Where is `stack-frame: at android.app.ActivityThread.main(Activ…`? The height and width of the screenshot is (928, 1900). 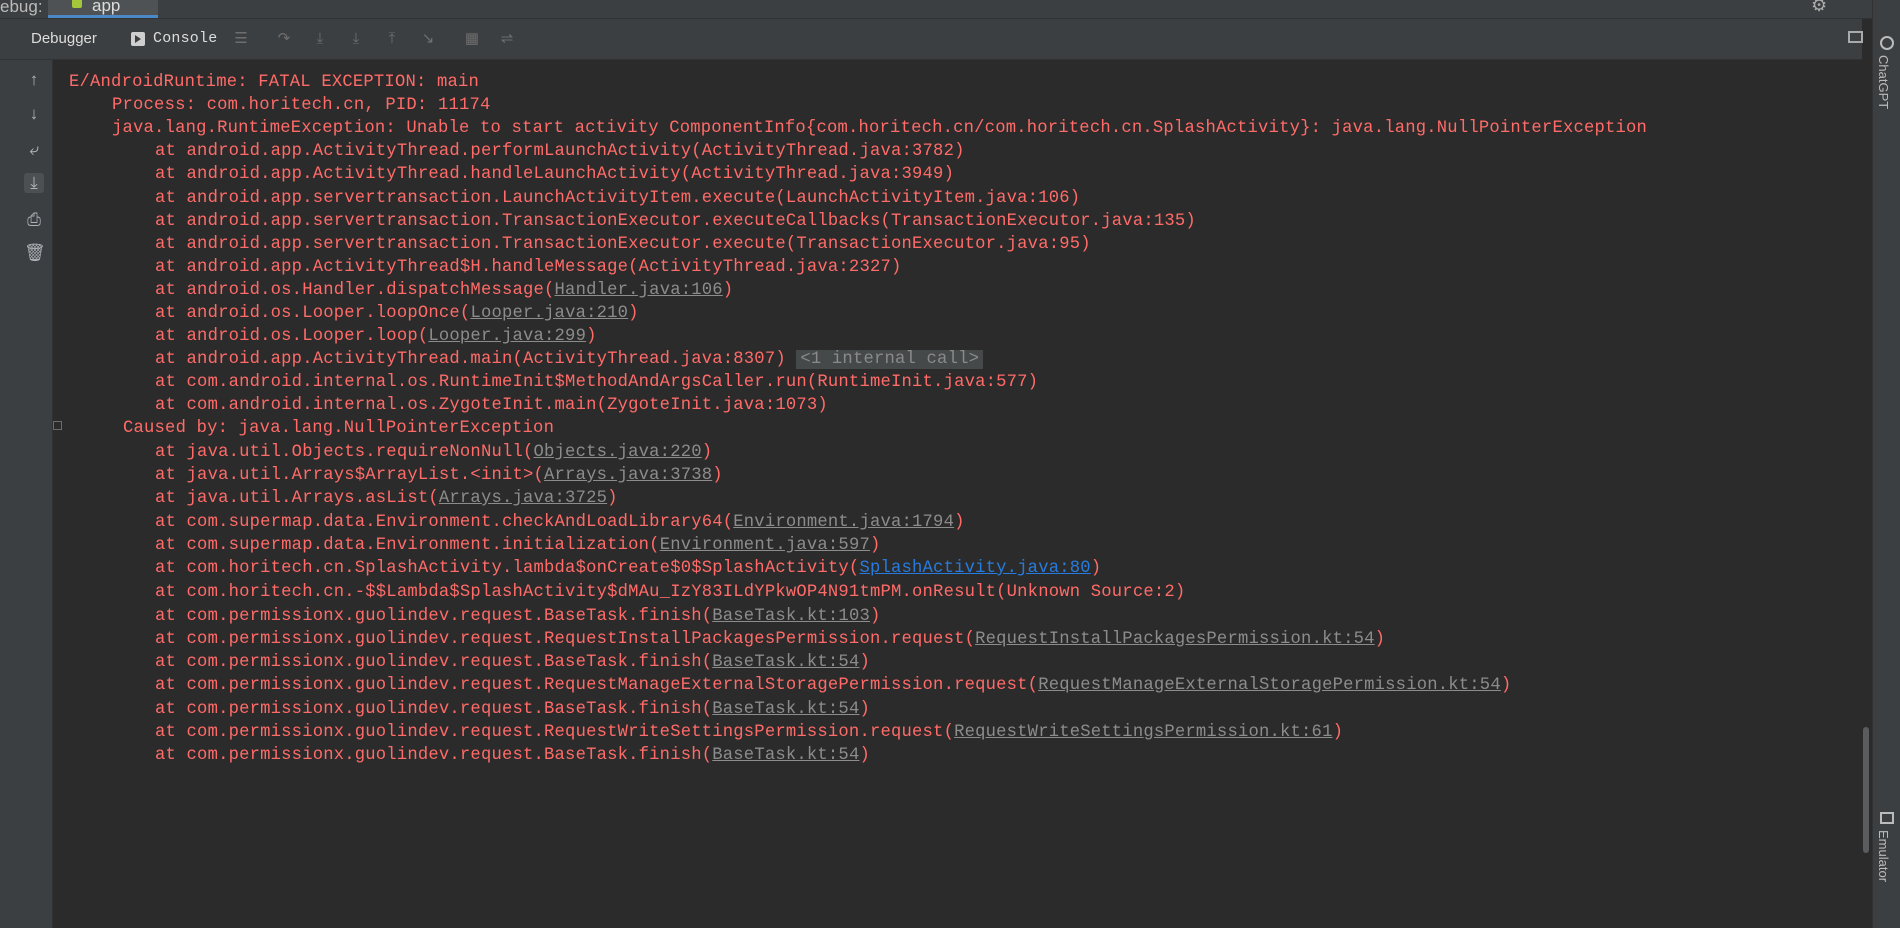 stack-frame: at android.app.ActivityThread.main(Activ… is located at coordinates (569, 360).